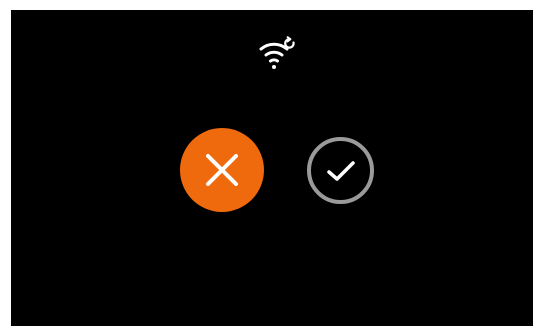 The height and width of the screenshot is (327, 534). I want to click on confirm-button, so click(340, 170).